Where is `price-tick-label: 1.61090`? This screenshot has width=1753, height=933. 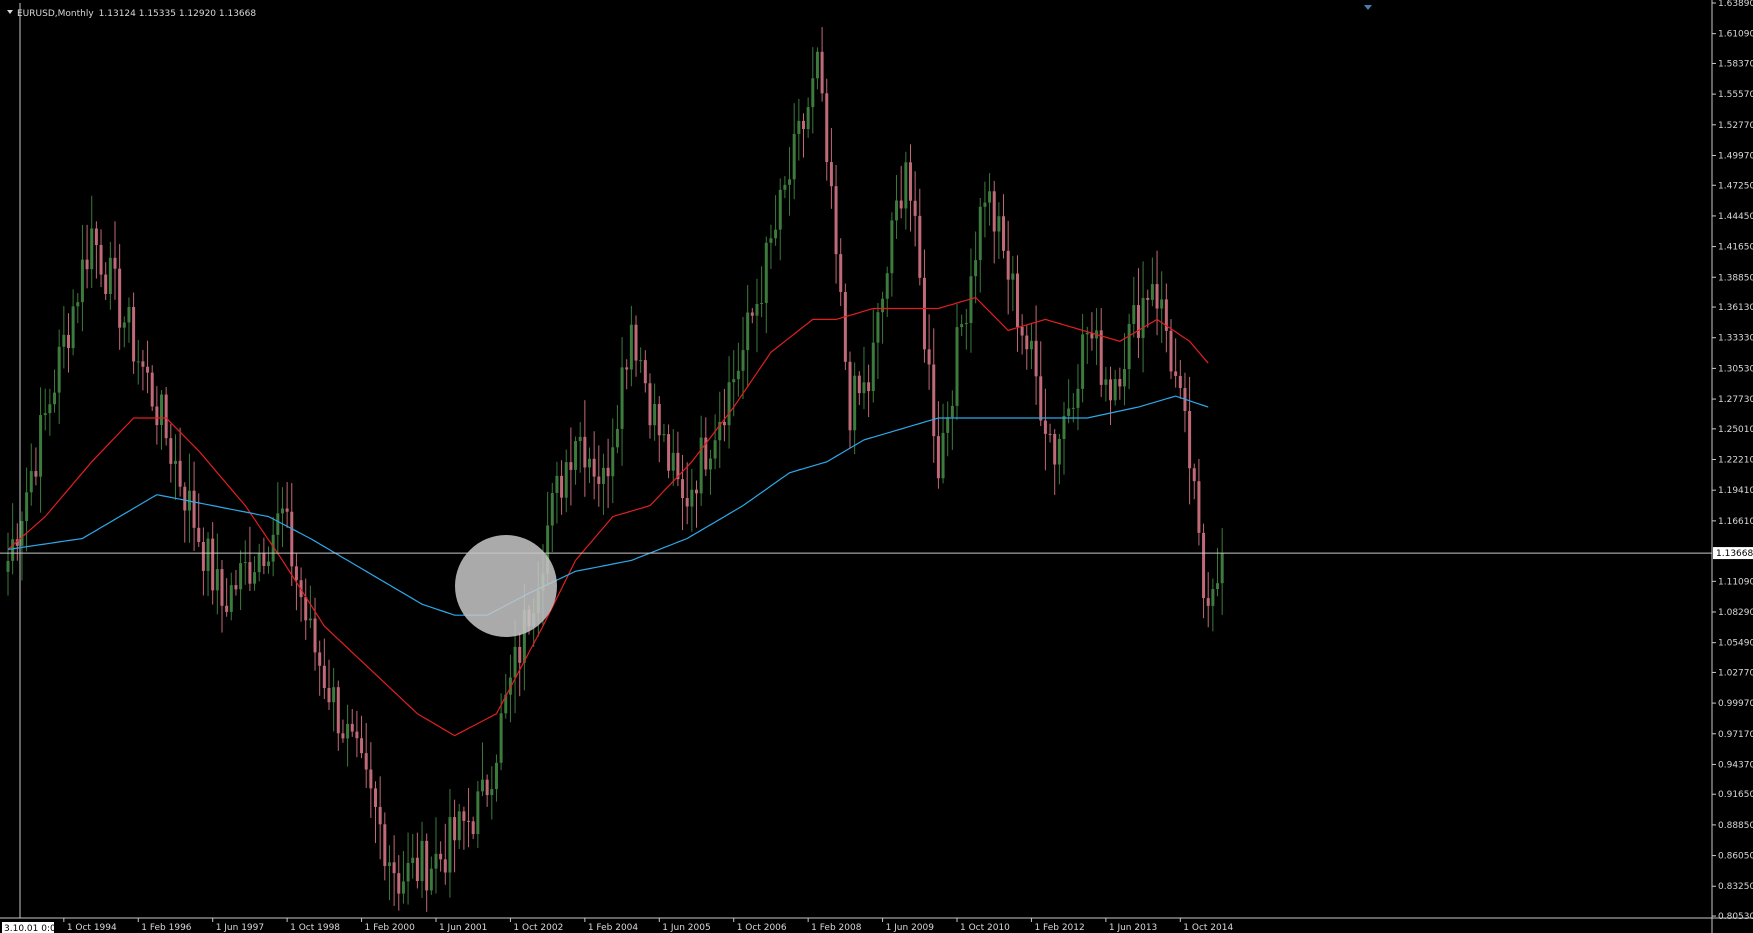
price-tick-label: 1.61090 is located at coordinates (1735, 35).